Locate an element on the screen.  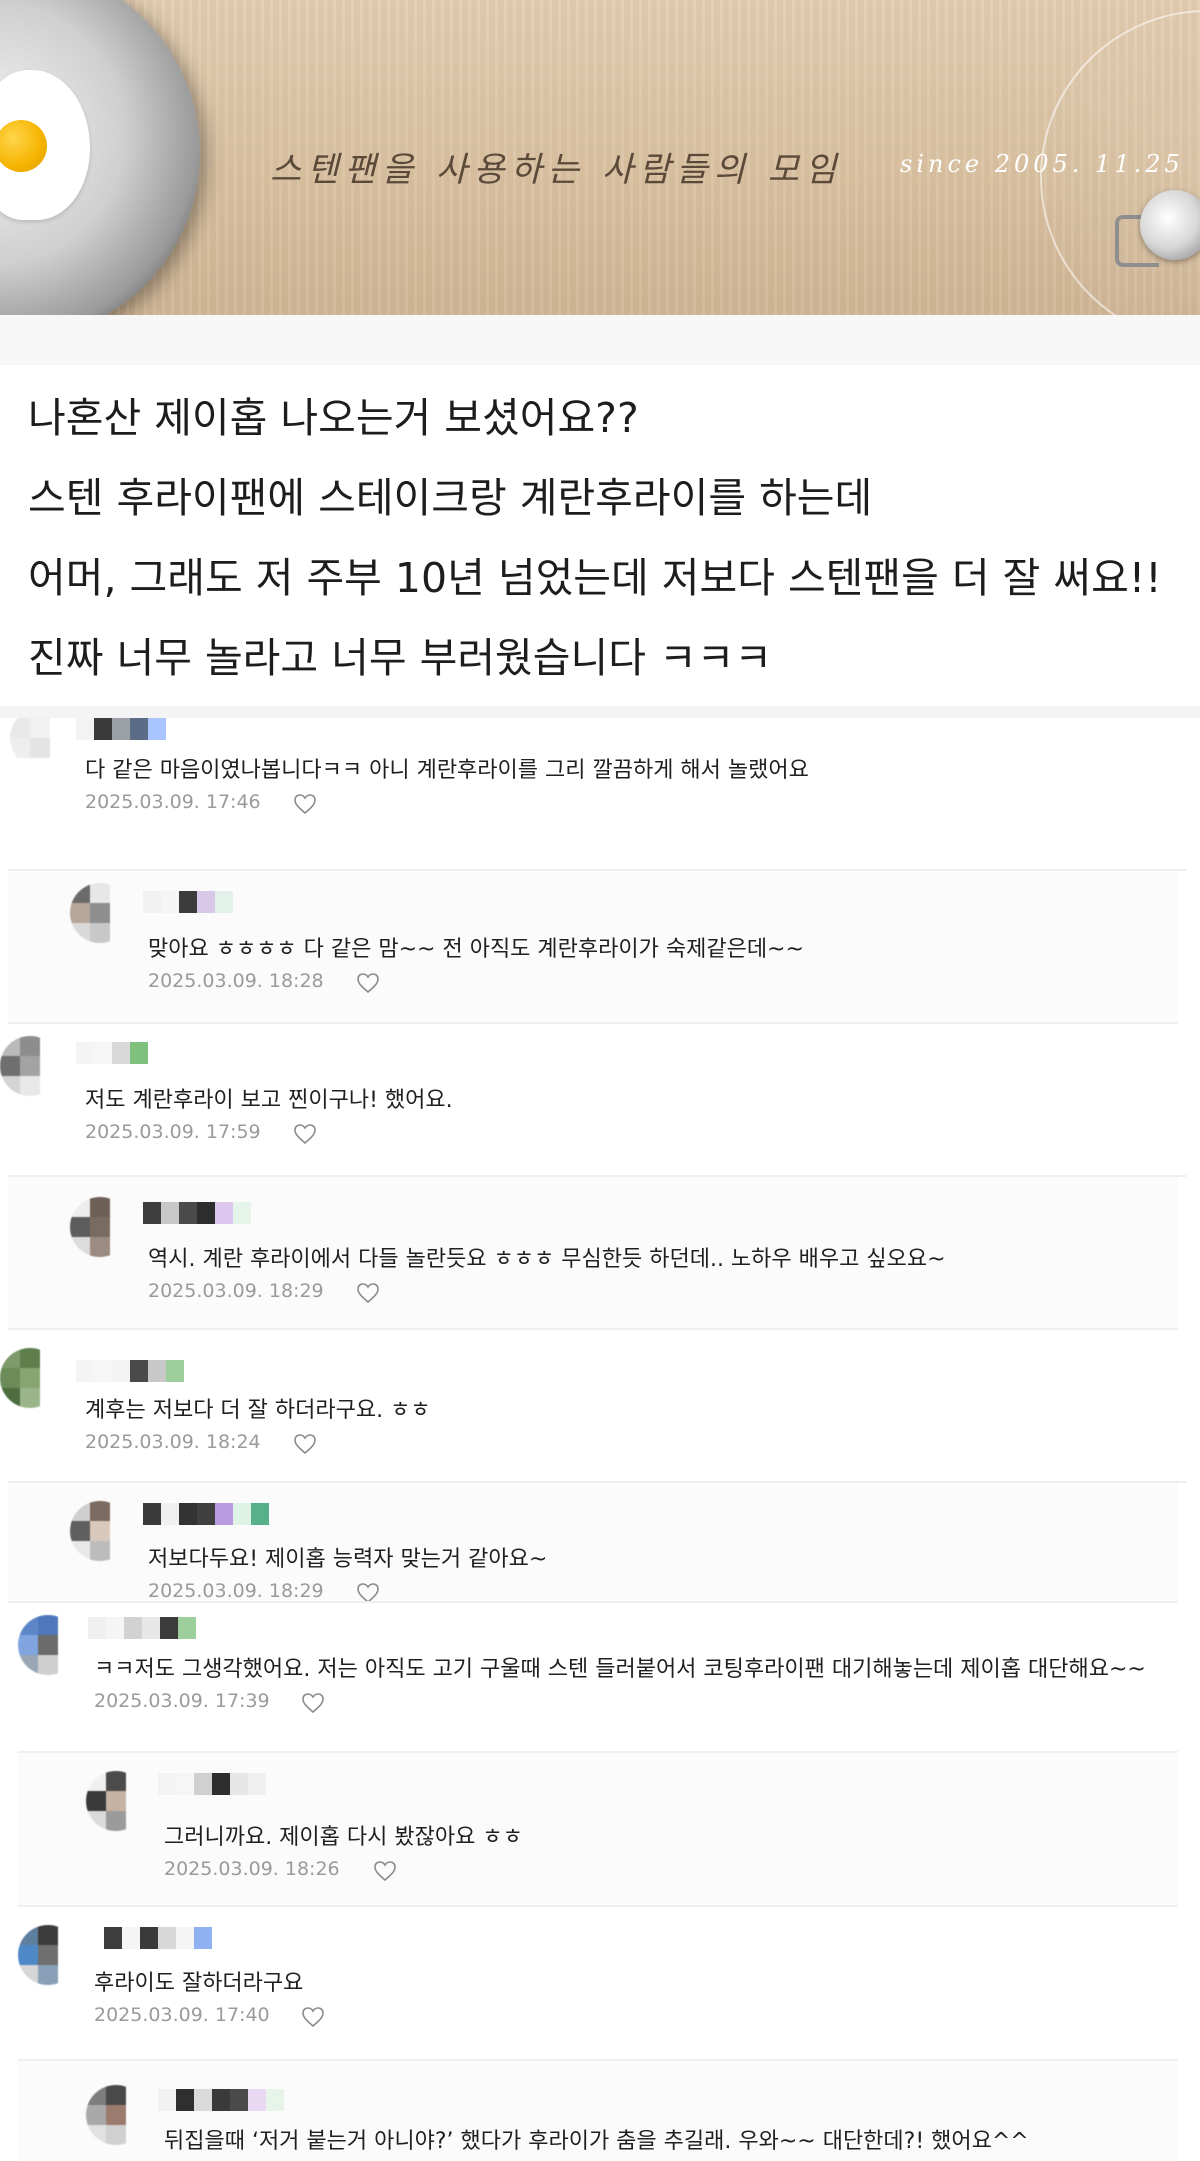
cafe-since-date: since 2005. 11.25 is located at coordinates (1042, 164).